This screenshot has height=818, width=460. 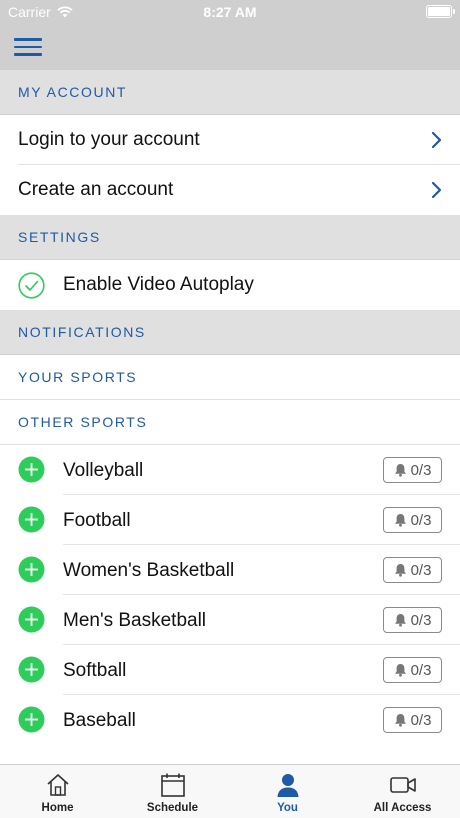 I want to click on create-account-row: Create an account, so click(x=230, y=190).